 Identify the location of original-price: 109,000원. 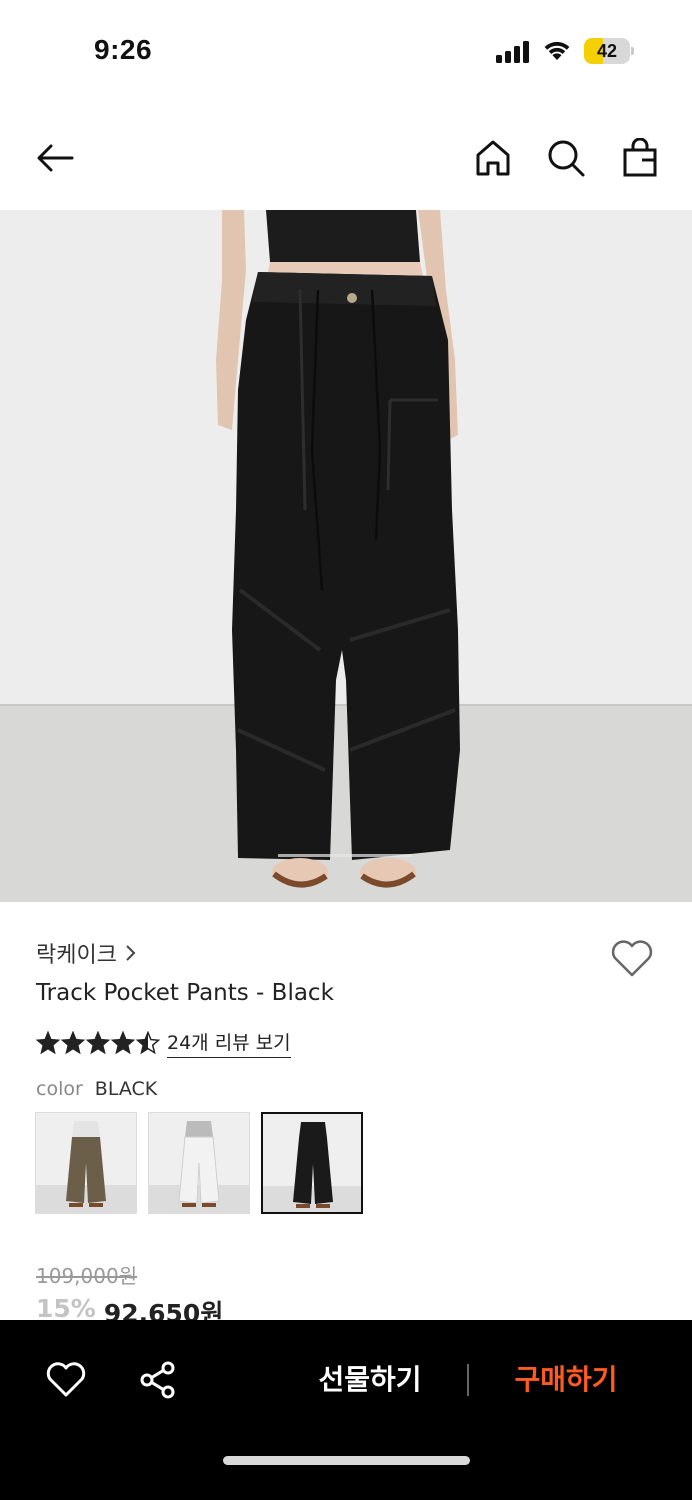
(87, 1276).